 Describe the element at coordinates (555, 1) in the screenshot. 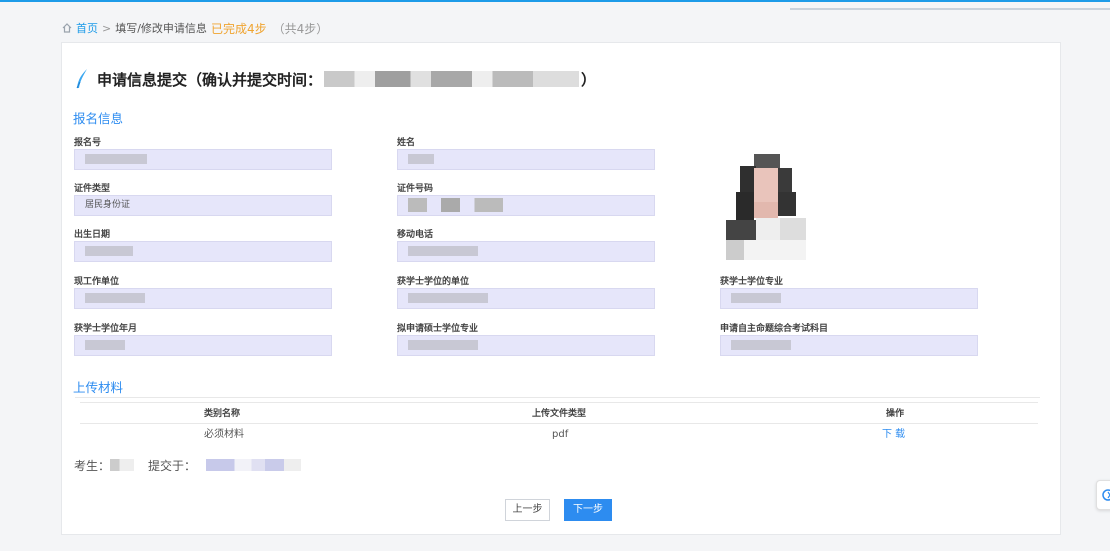

I see `top-accent-bar` at that location.